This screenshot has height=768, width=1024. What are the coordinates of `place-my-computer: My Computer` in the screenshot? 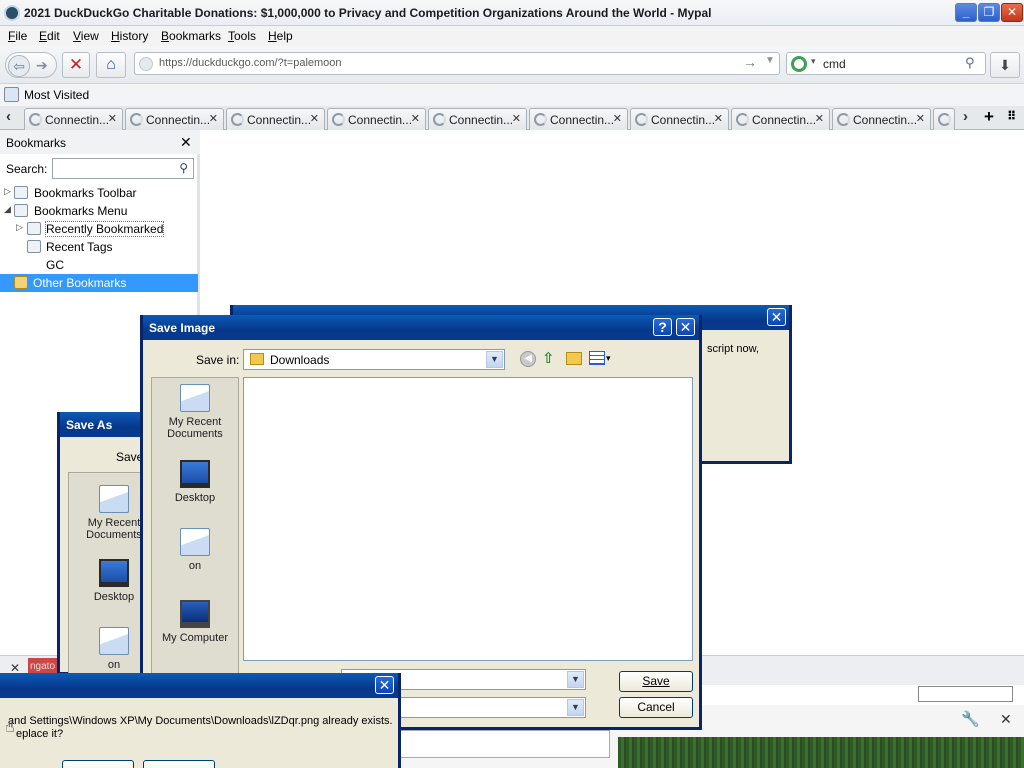 It's located at (195, 622).